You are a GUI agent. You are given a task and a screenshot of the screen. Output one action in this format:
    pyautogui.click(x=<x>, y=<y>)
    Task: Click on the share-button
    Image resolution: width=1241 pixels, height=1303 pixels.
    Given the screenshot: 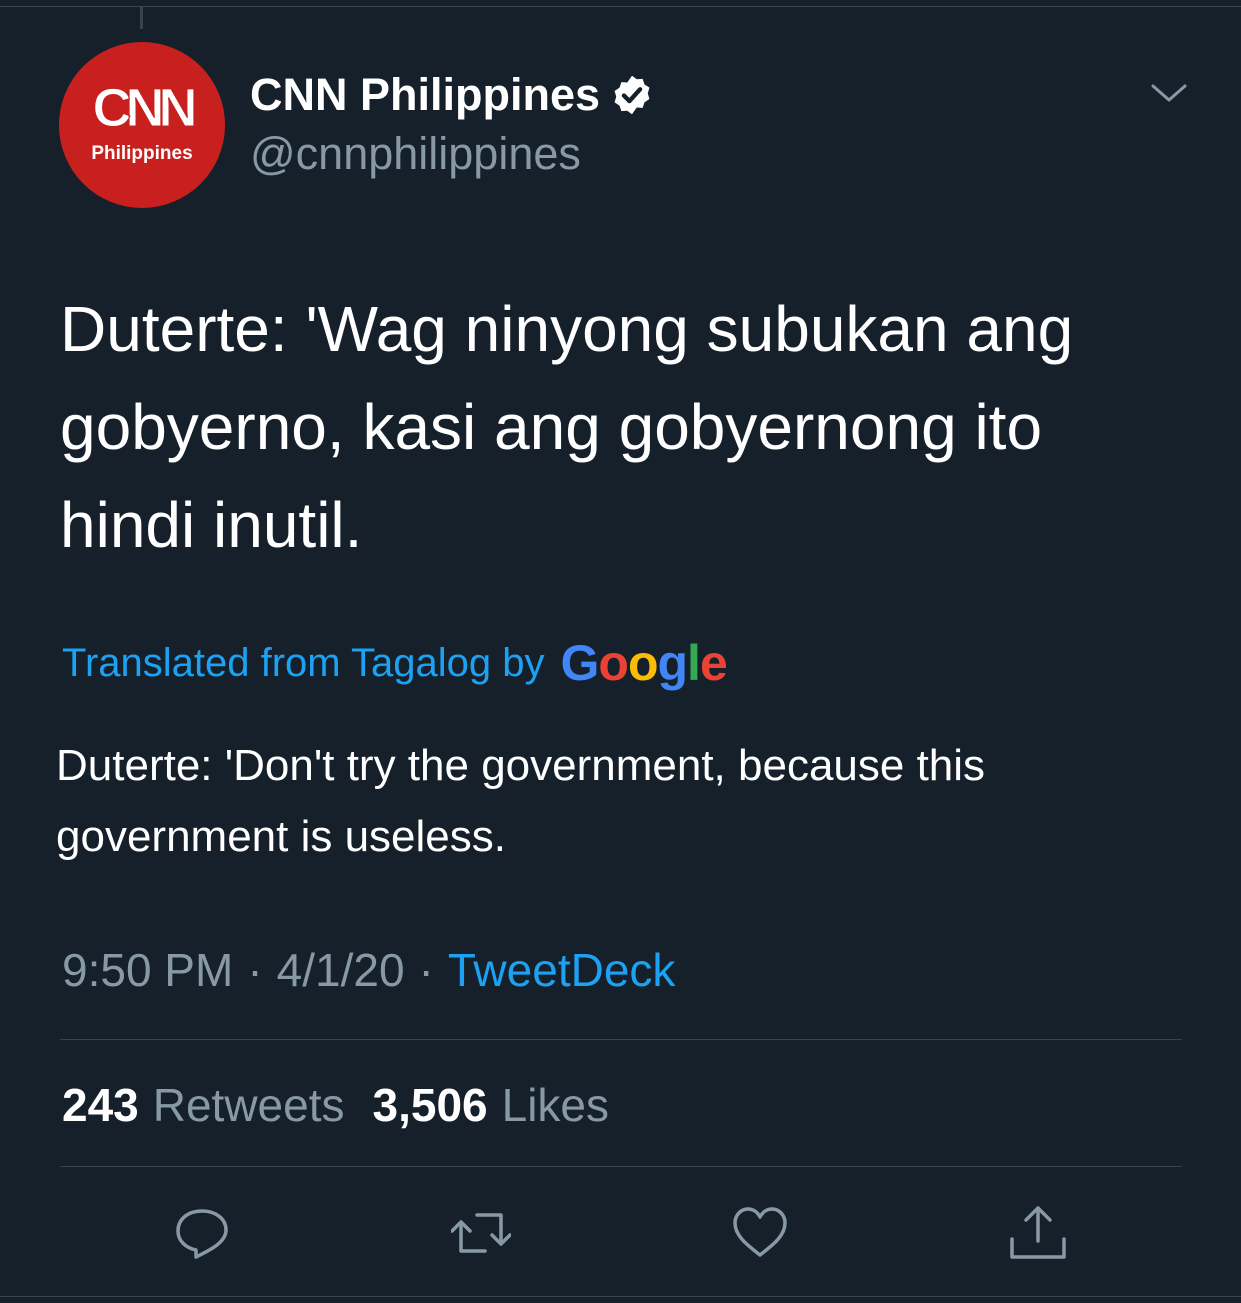 What is the action you would take?
    pyautogui.click(x=1038, y=1233)
    